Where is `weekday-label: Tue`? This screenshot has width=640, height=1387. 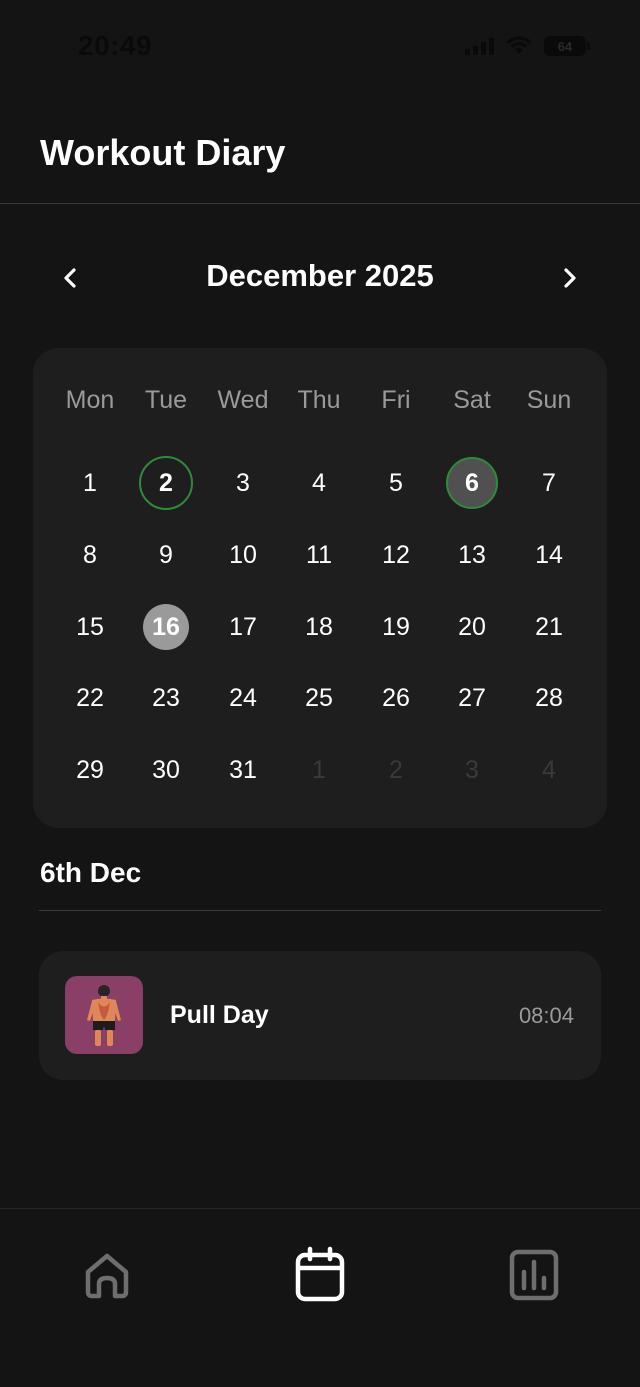
weekday-label: Tue is located at coordinates (166, 400).